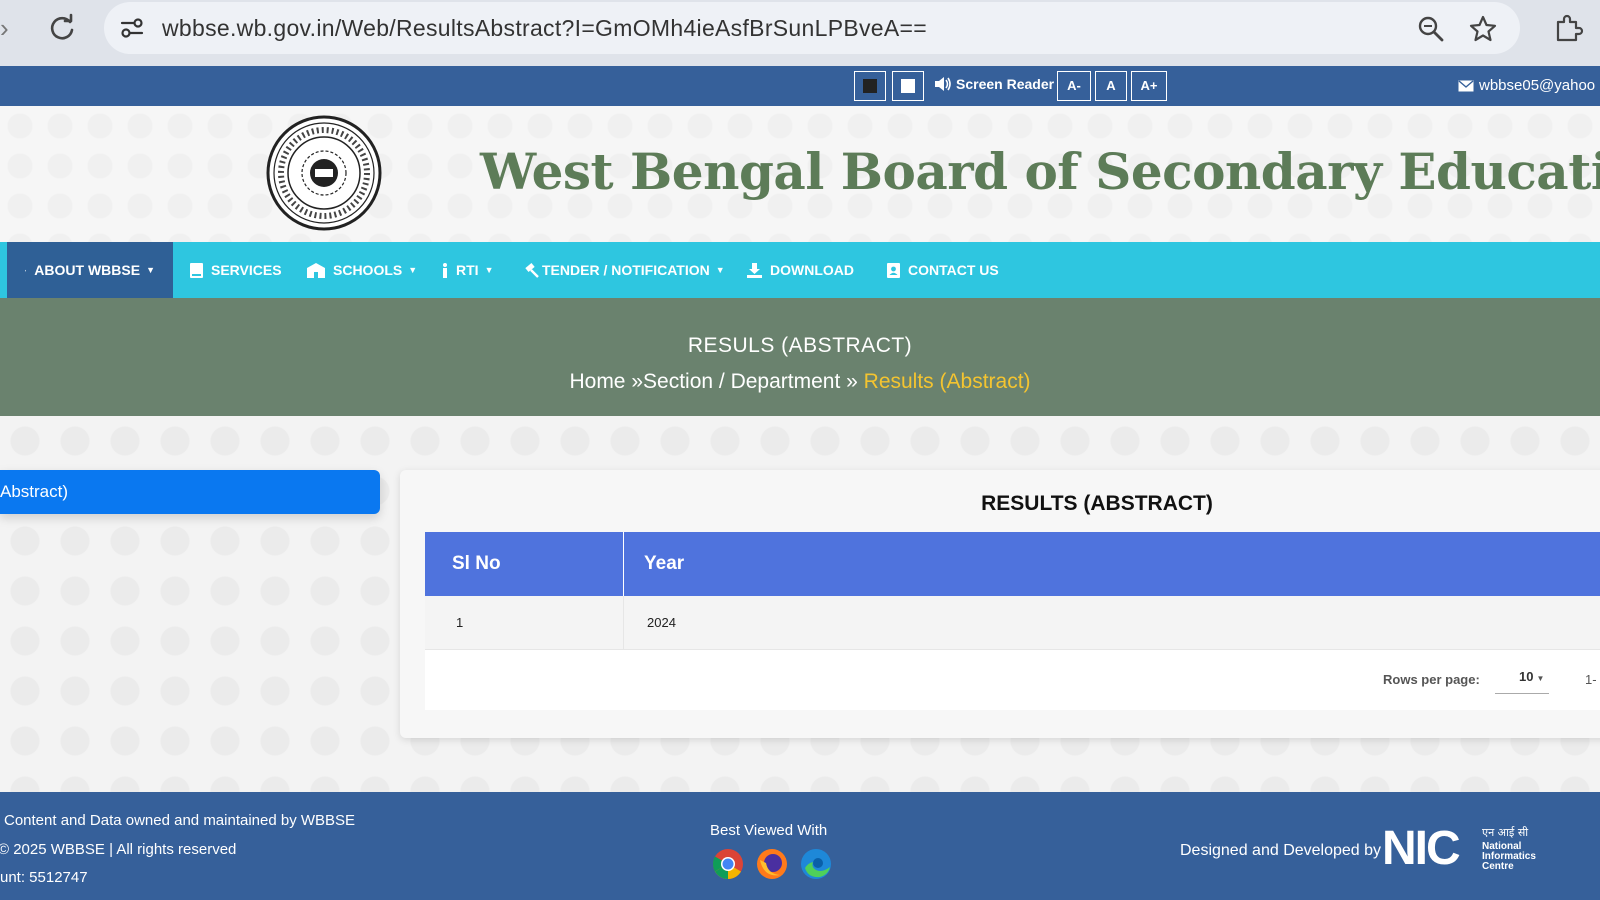 The height and width of the screenshot is (900, 1600). I want to click on rows-per-page-select: 10 ▼, so click(1522, 677).